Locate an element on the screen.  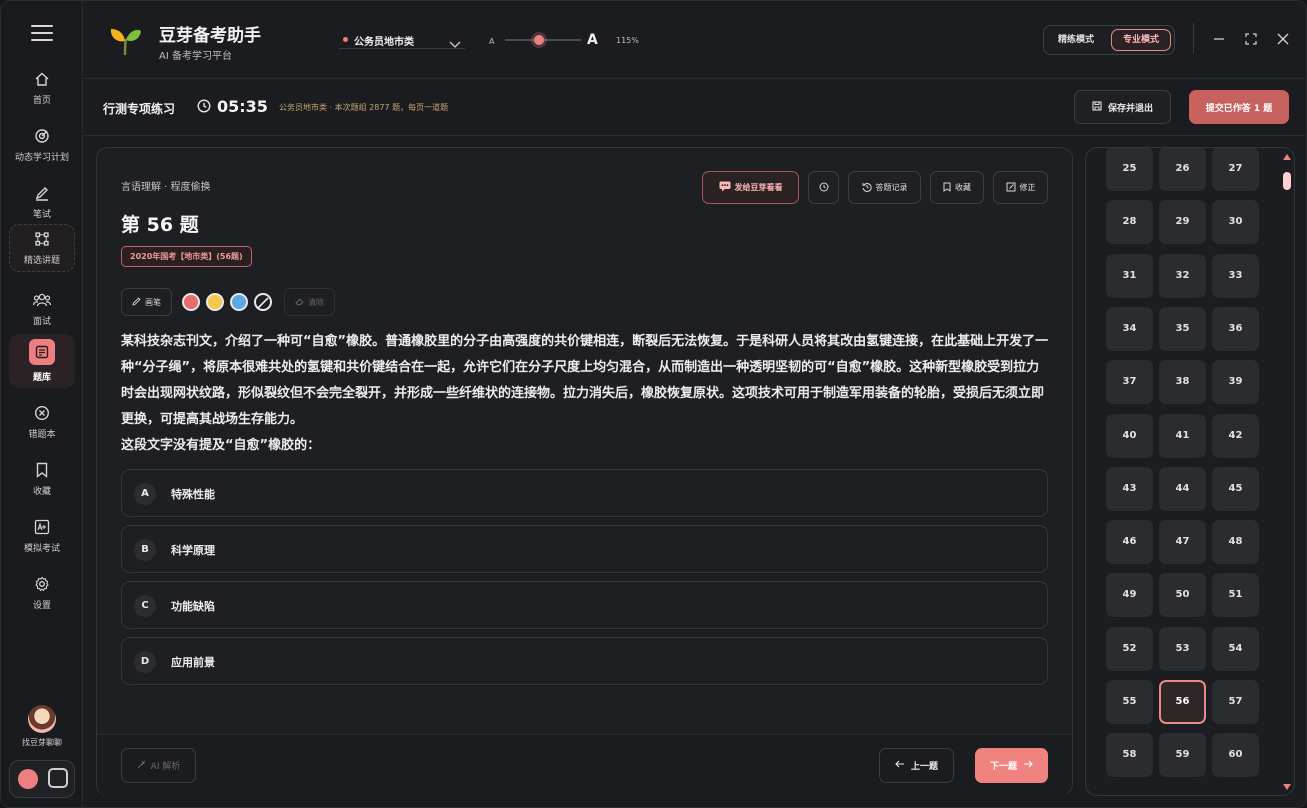
pen-color-blue is located at coordinates (239, 302).